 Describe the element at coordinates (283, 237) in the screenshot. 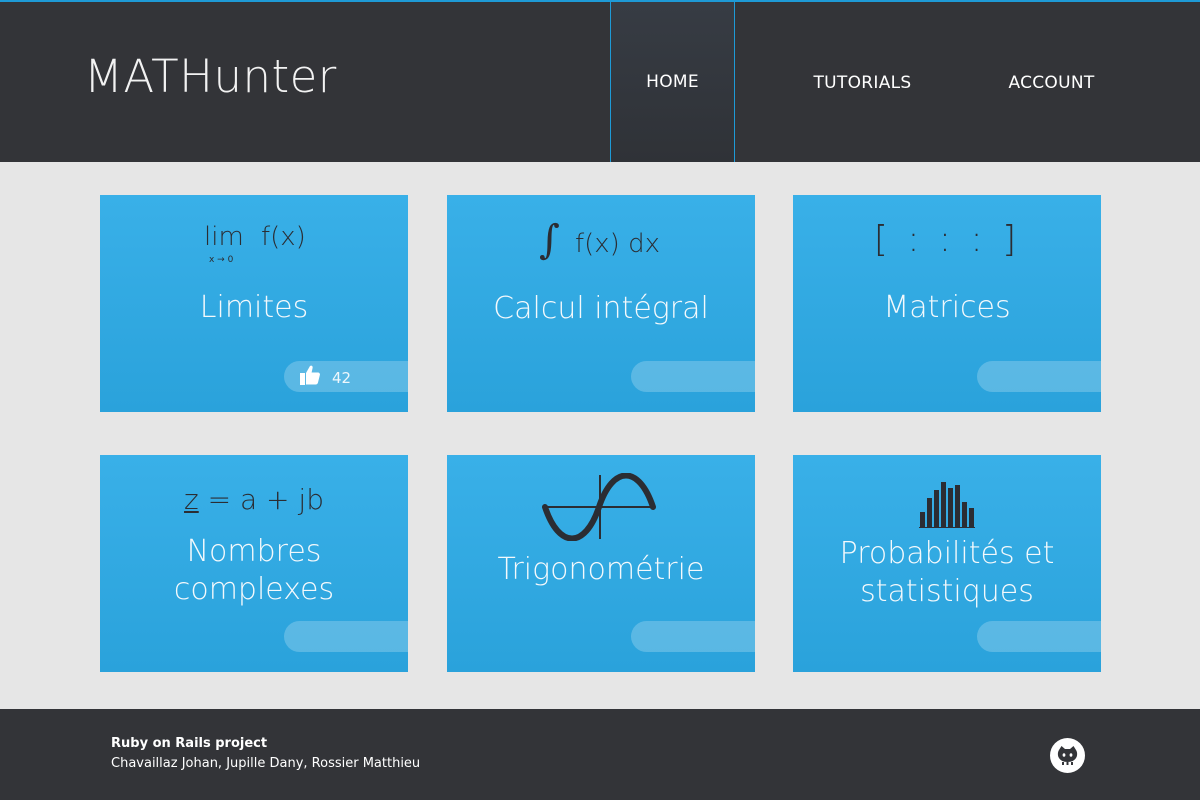

I see `fx-text: f(x)` at that location.